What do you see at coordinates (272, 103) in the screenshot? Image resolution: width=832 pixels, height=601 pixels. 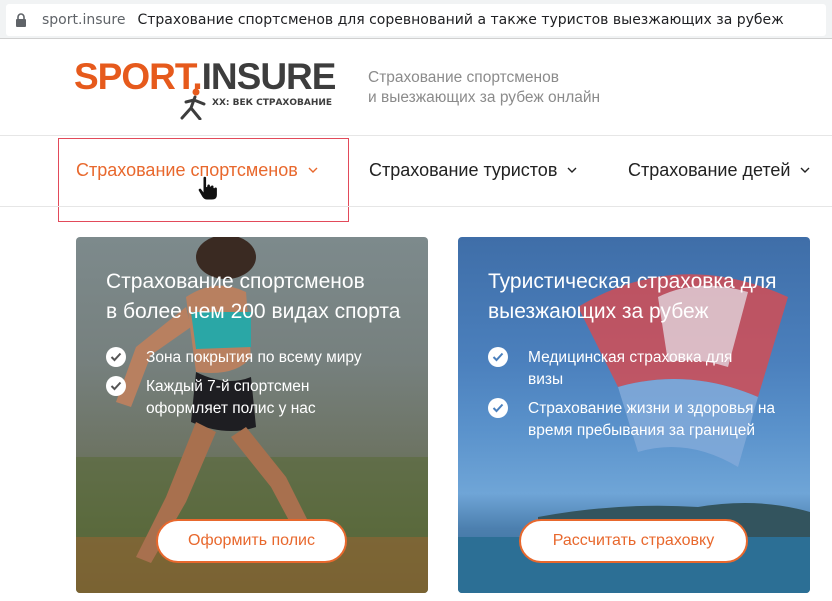 I see `logo-subtitle: XX: ВЕК СТРАХОВАНИЕ` at bounding box center [272, 103].